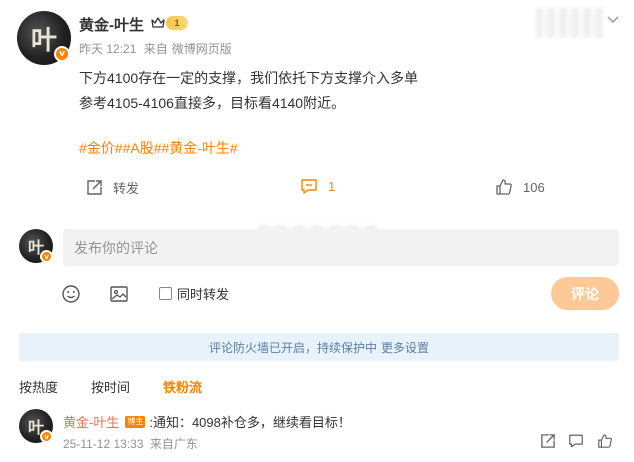 This screenshot has width=634, height=462. I want to click on level-badge: 1, so click(177, 23).